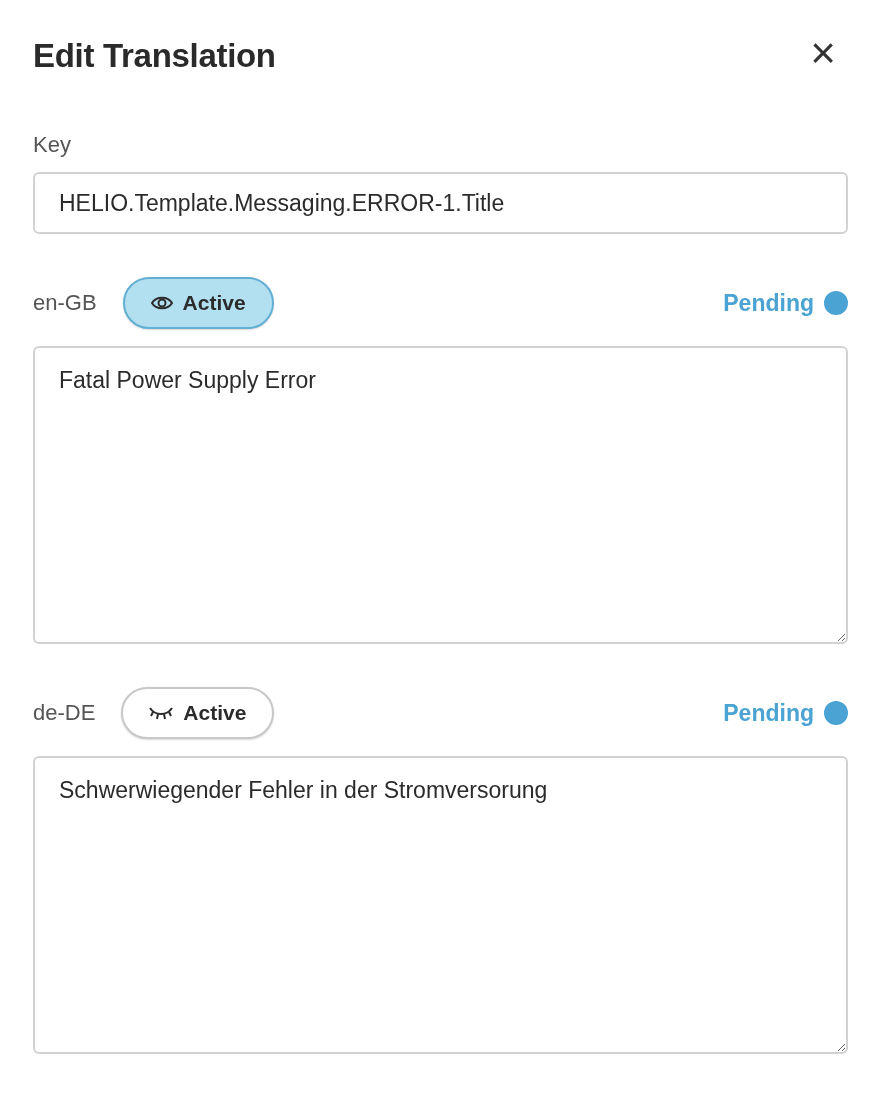 The image size is (880, 1119). I want to click on eye-icon, so click(161, 303).